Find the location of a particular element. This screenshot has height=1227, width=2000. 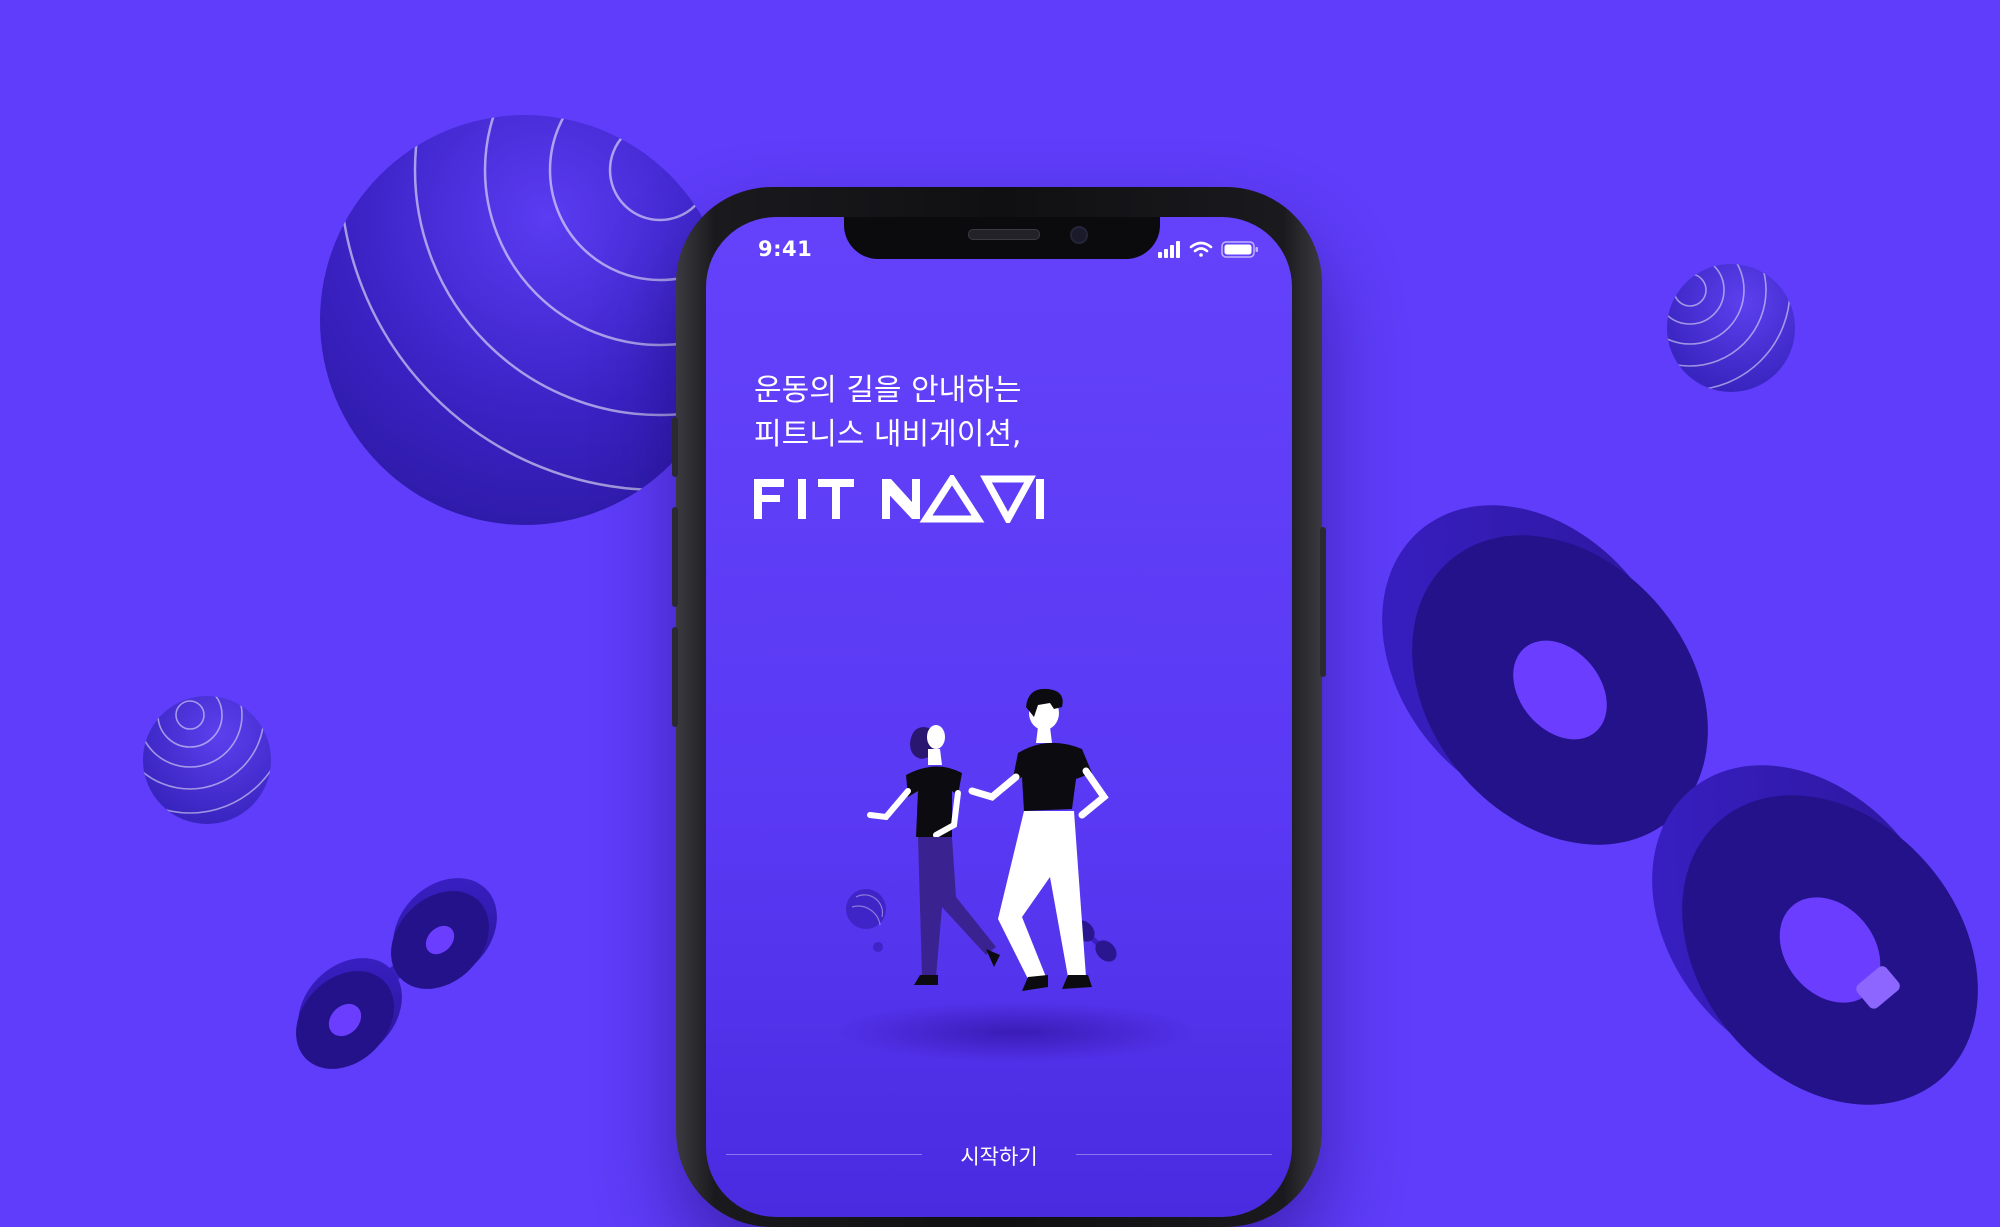

phone-side-button is located at coordinates (675, 447).